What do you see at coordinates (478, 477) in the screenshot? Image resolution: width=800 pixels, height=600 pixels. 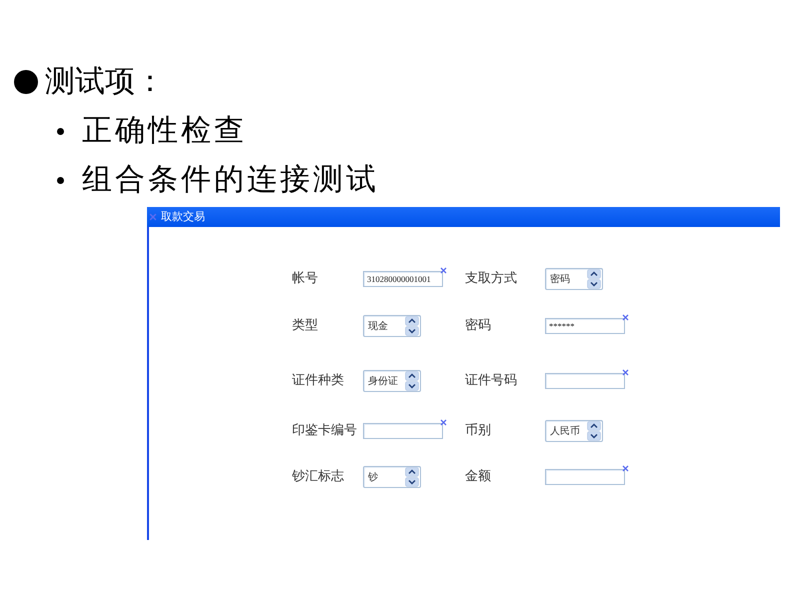 I see `field-label: 金额` at bounding box center [478, 477].